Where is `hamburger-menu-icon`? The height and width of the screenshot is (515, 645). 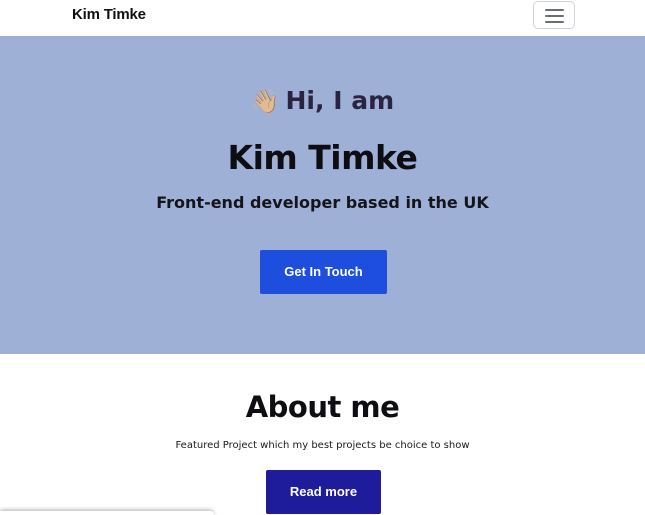 hamburger-menu-icon is located at coordinates (554, 15).